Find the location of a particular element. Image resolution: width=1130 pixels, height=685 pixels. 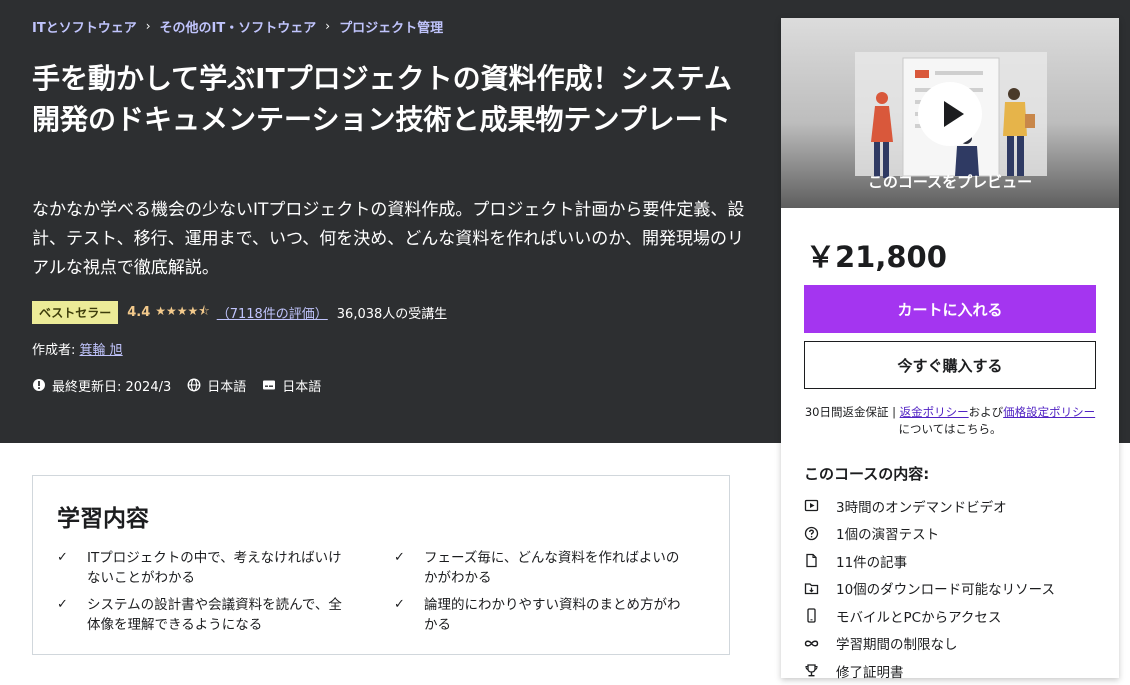

include-label: 学習期間の制限なし is located at coordinates (897, 645).